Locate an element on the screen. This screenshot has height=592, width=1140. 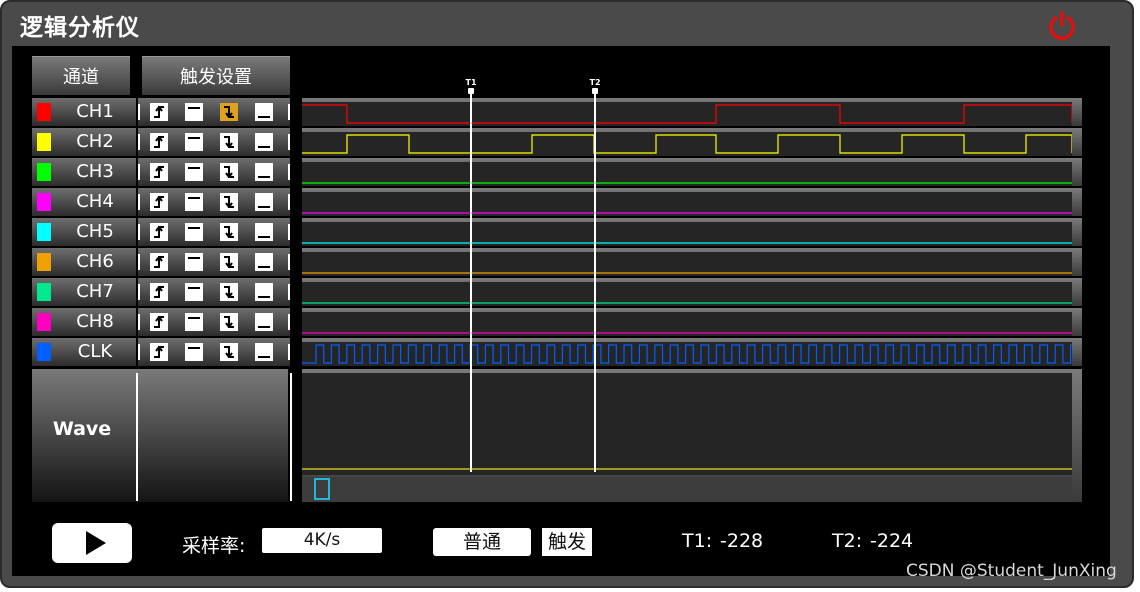
waveform-ch7 is located at coordinates (687, 294).